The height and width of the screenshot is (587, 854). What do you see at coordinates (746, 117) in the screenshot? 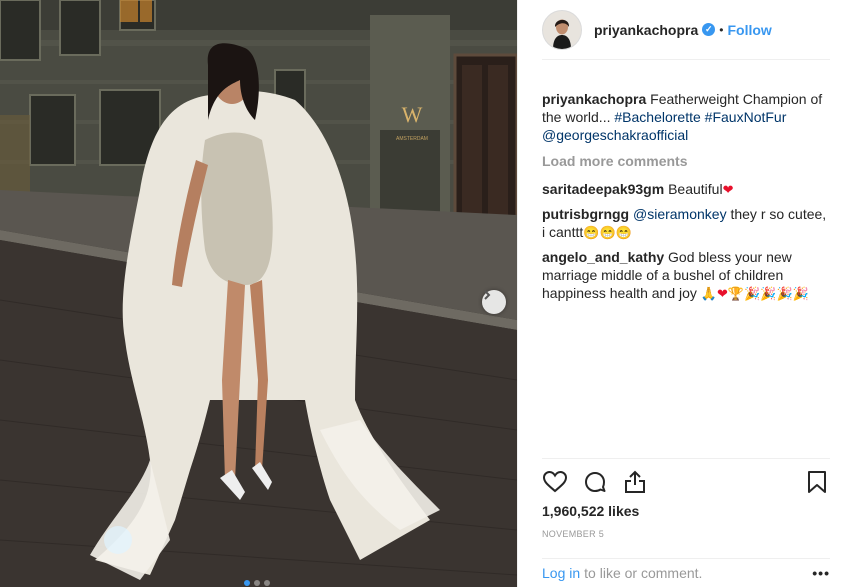
I see `hashtag-link: #FauxNotFur` at bounding box center [746, 117].